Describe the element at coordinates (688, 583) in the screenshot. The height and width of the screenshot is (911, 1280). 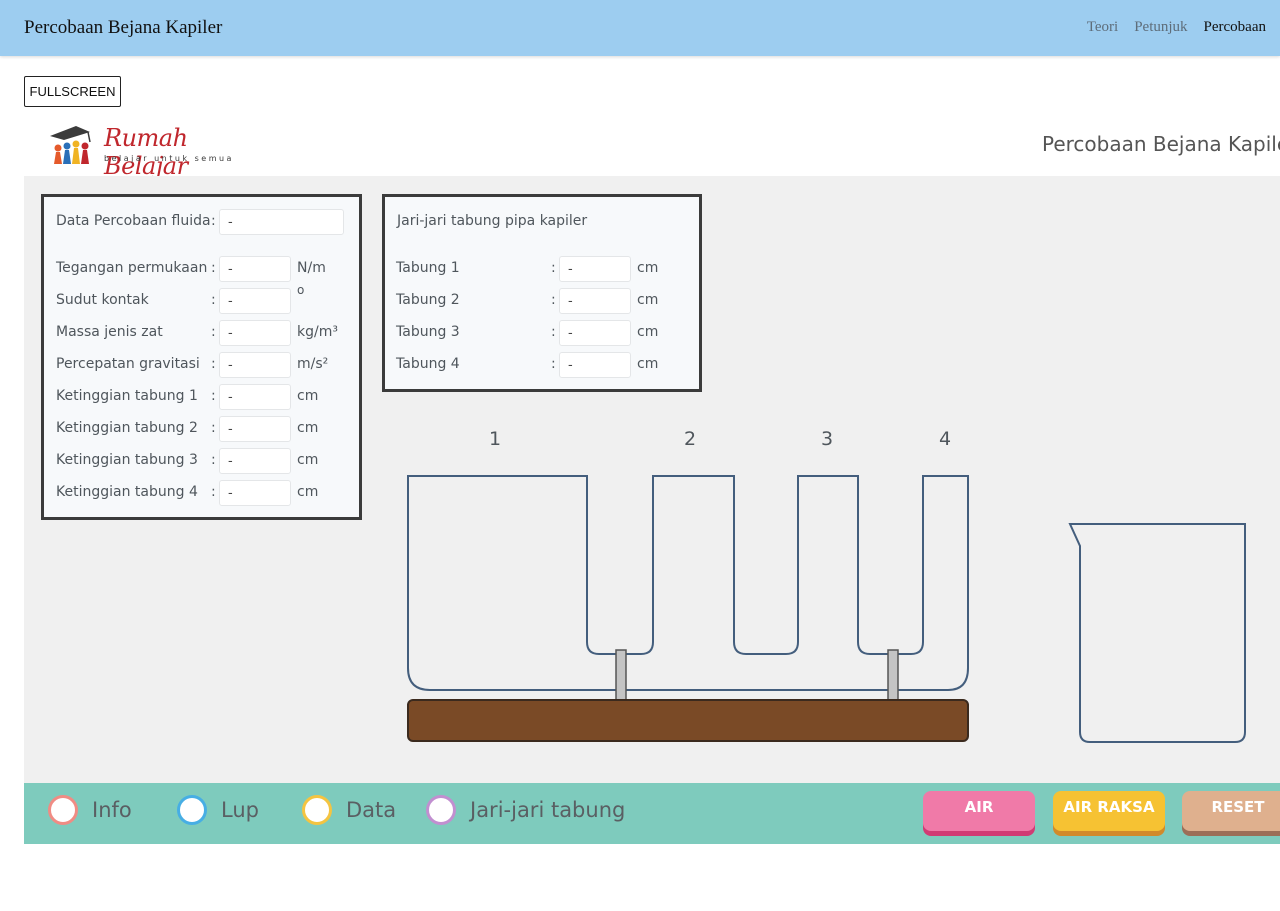
I see `capillary-vessel-outline` at that location.